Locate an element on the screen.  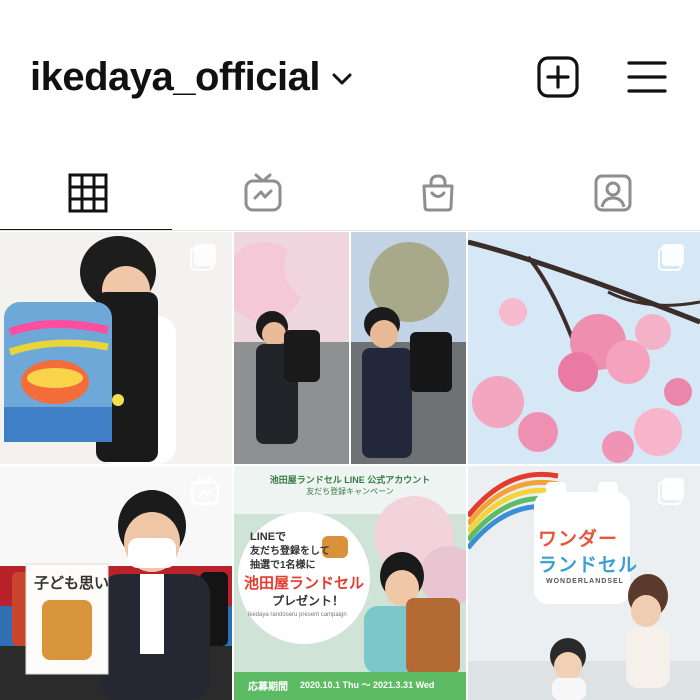
menu-button is located at coordinates (647, 77).